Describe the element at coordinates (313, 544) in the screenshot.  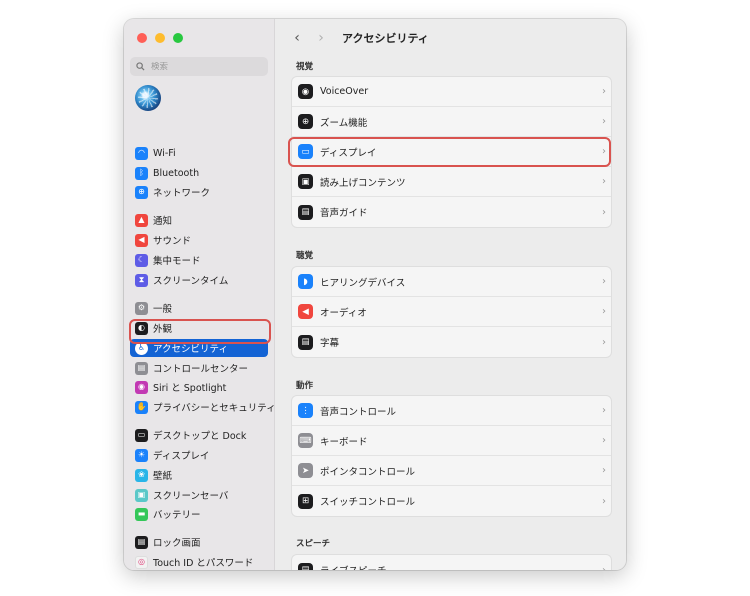
I see `section-label: スピーチ` at that location.